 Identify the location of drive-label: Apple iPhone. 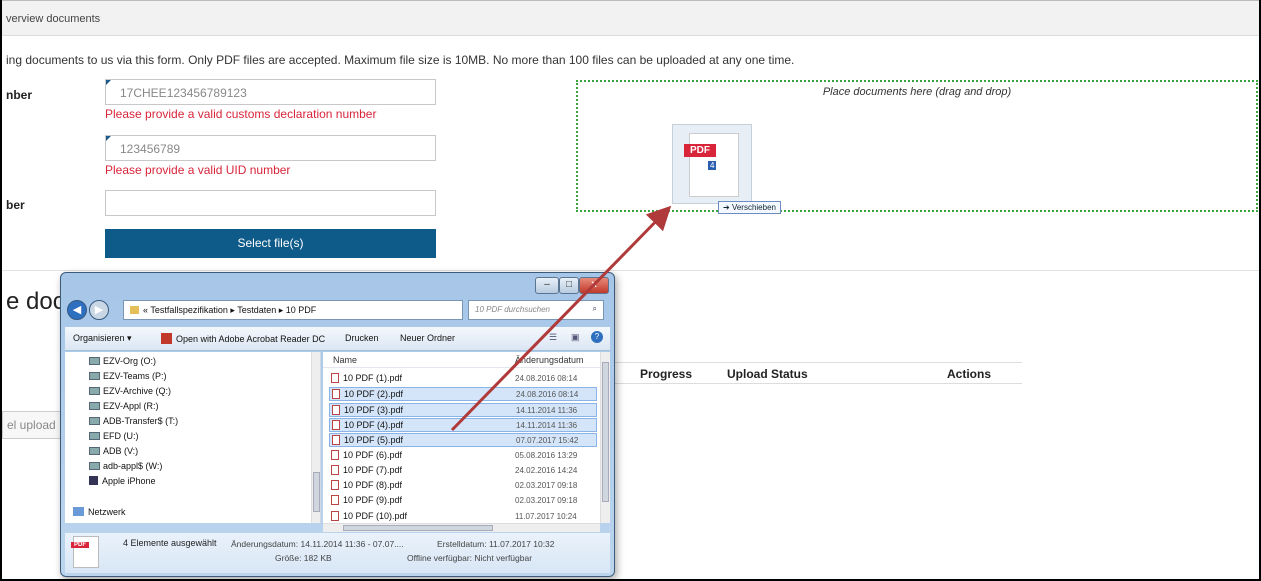
(129, 481).